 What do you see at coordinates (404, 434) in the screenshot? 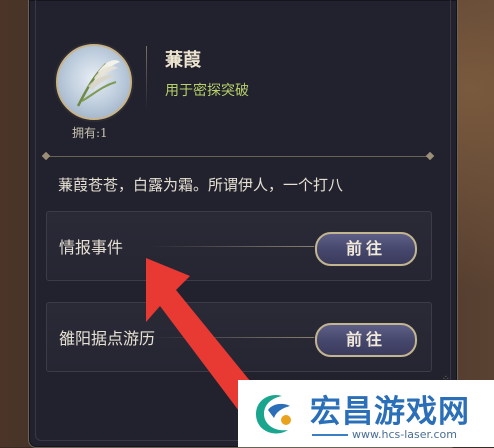
I see `watermark-url: www.hcs-laser.com` at bounding box center [404, 434].